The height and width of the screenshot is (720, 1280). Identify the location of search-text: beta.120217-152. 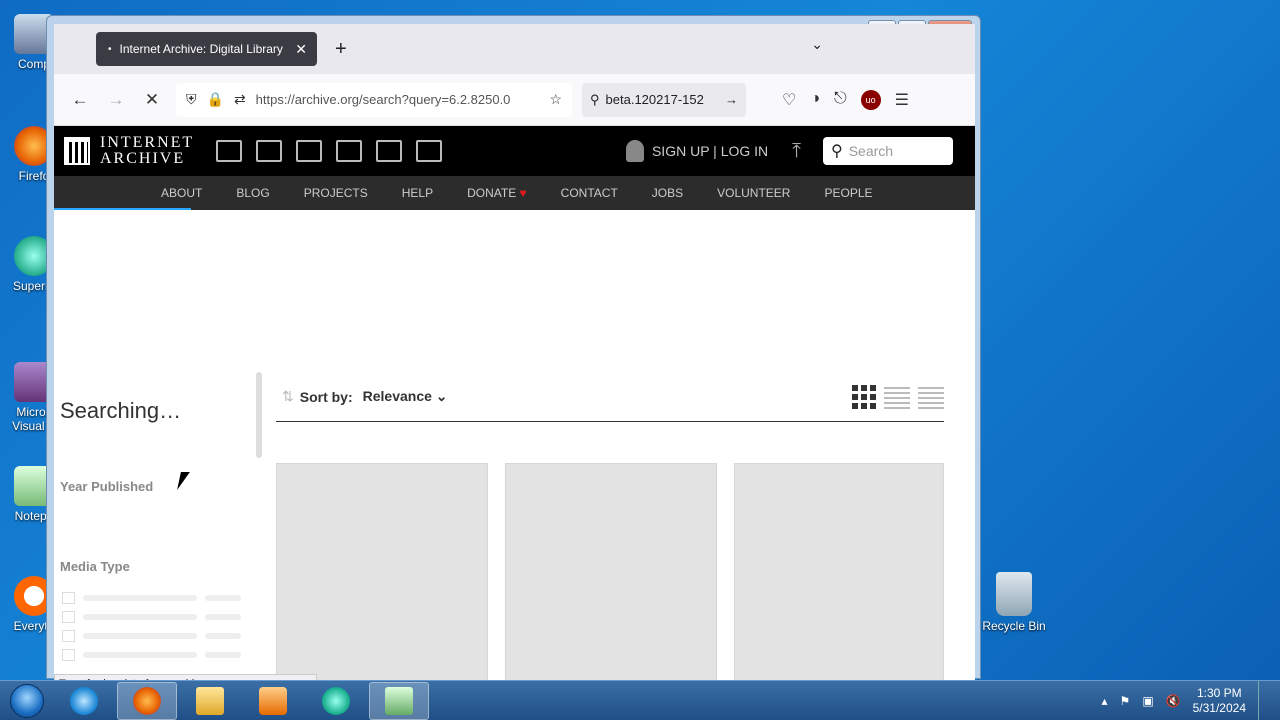
(665, 99).